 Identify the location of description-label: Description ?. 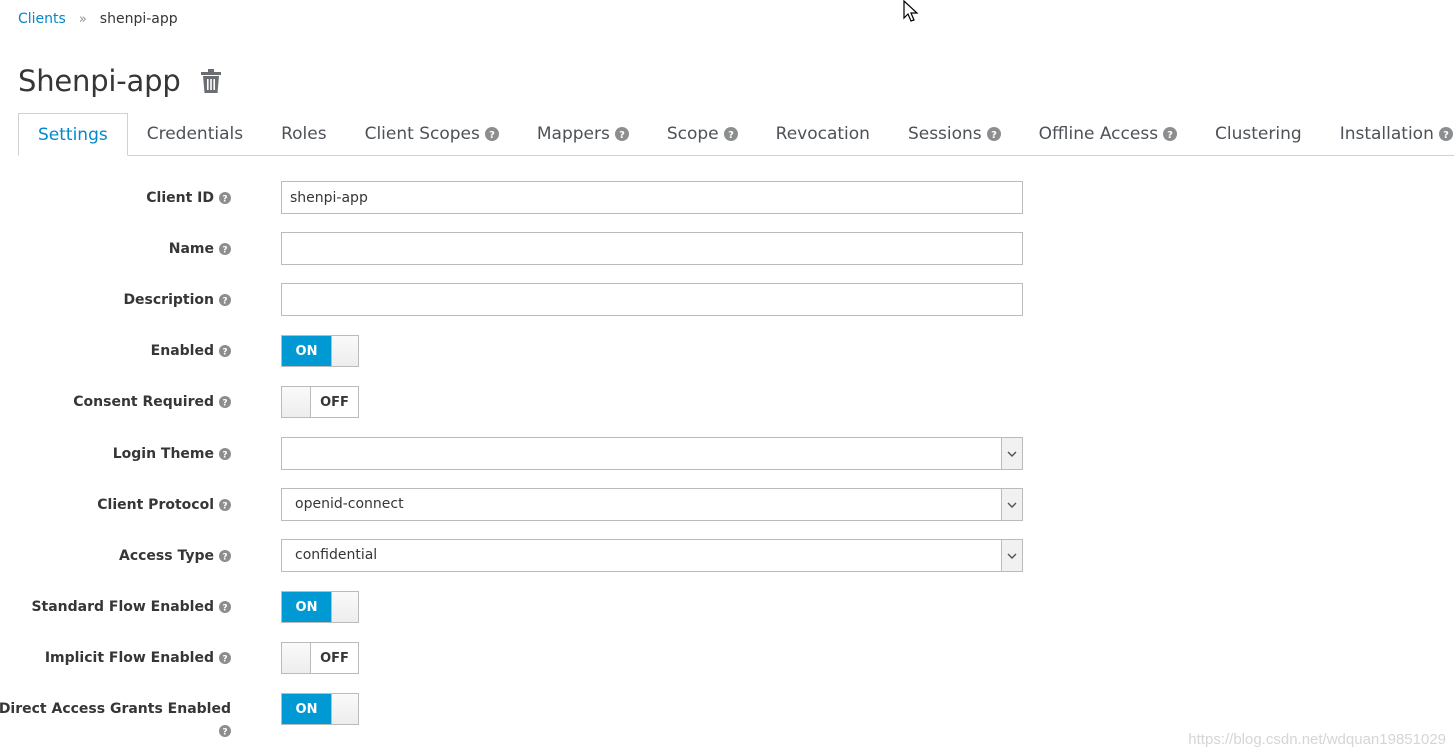
(177, 300).